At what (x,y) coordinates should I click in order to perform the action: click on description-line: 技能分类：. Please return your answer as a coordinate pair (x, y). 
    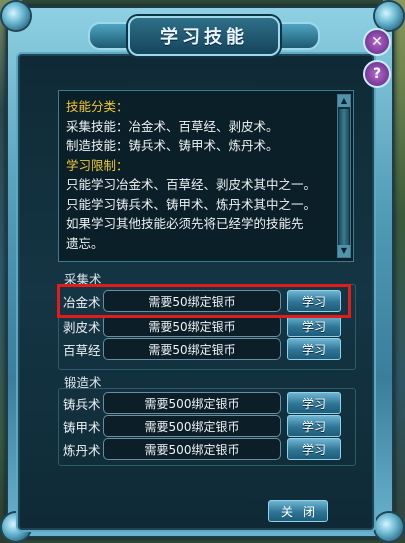
    Looking at the image, I should click on (97, 106).